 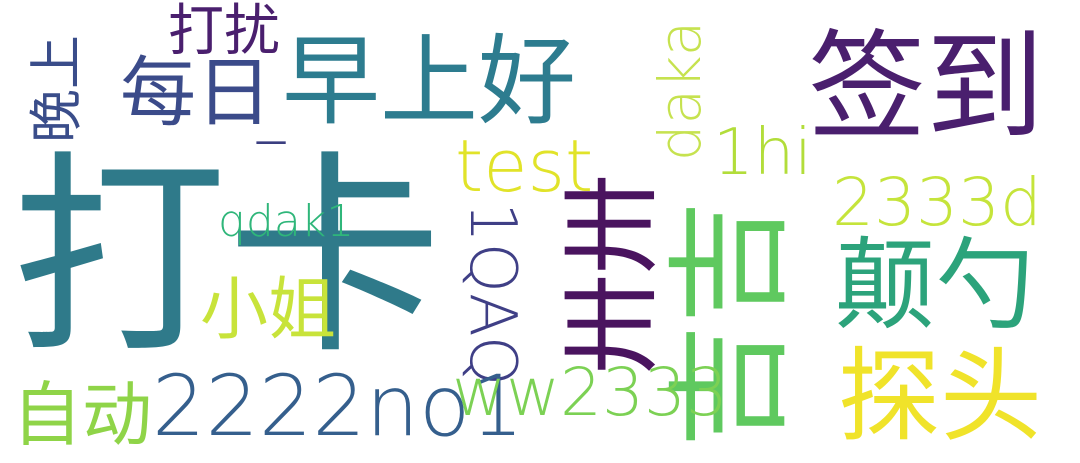 What do you see at coordinates (224, 32) in the screenshot?
I see `word-disturb: 打扰` at bounding box center [224, 32].